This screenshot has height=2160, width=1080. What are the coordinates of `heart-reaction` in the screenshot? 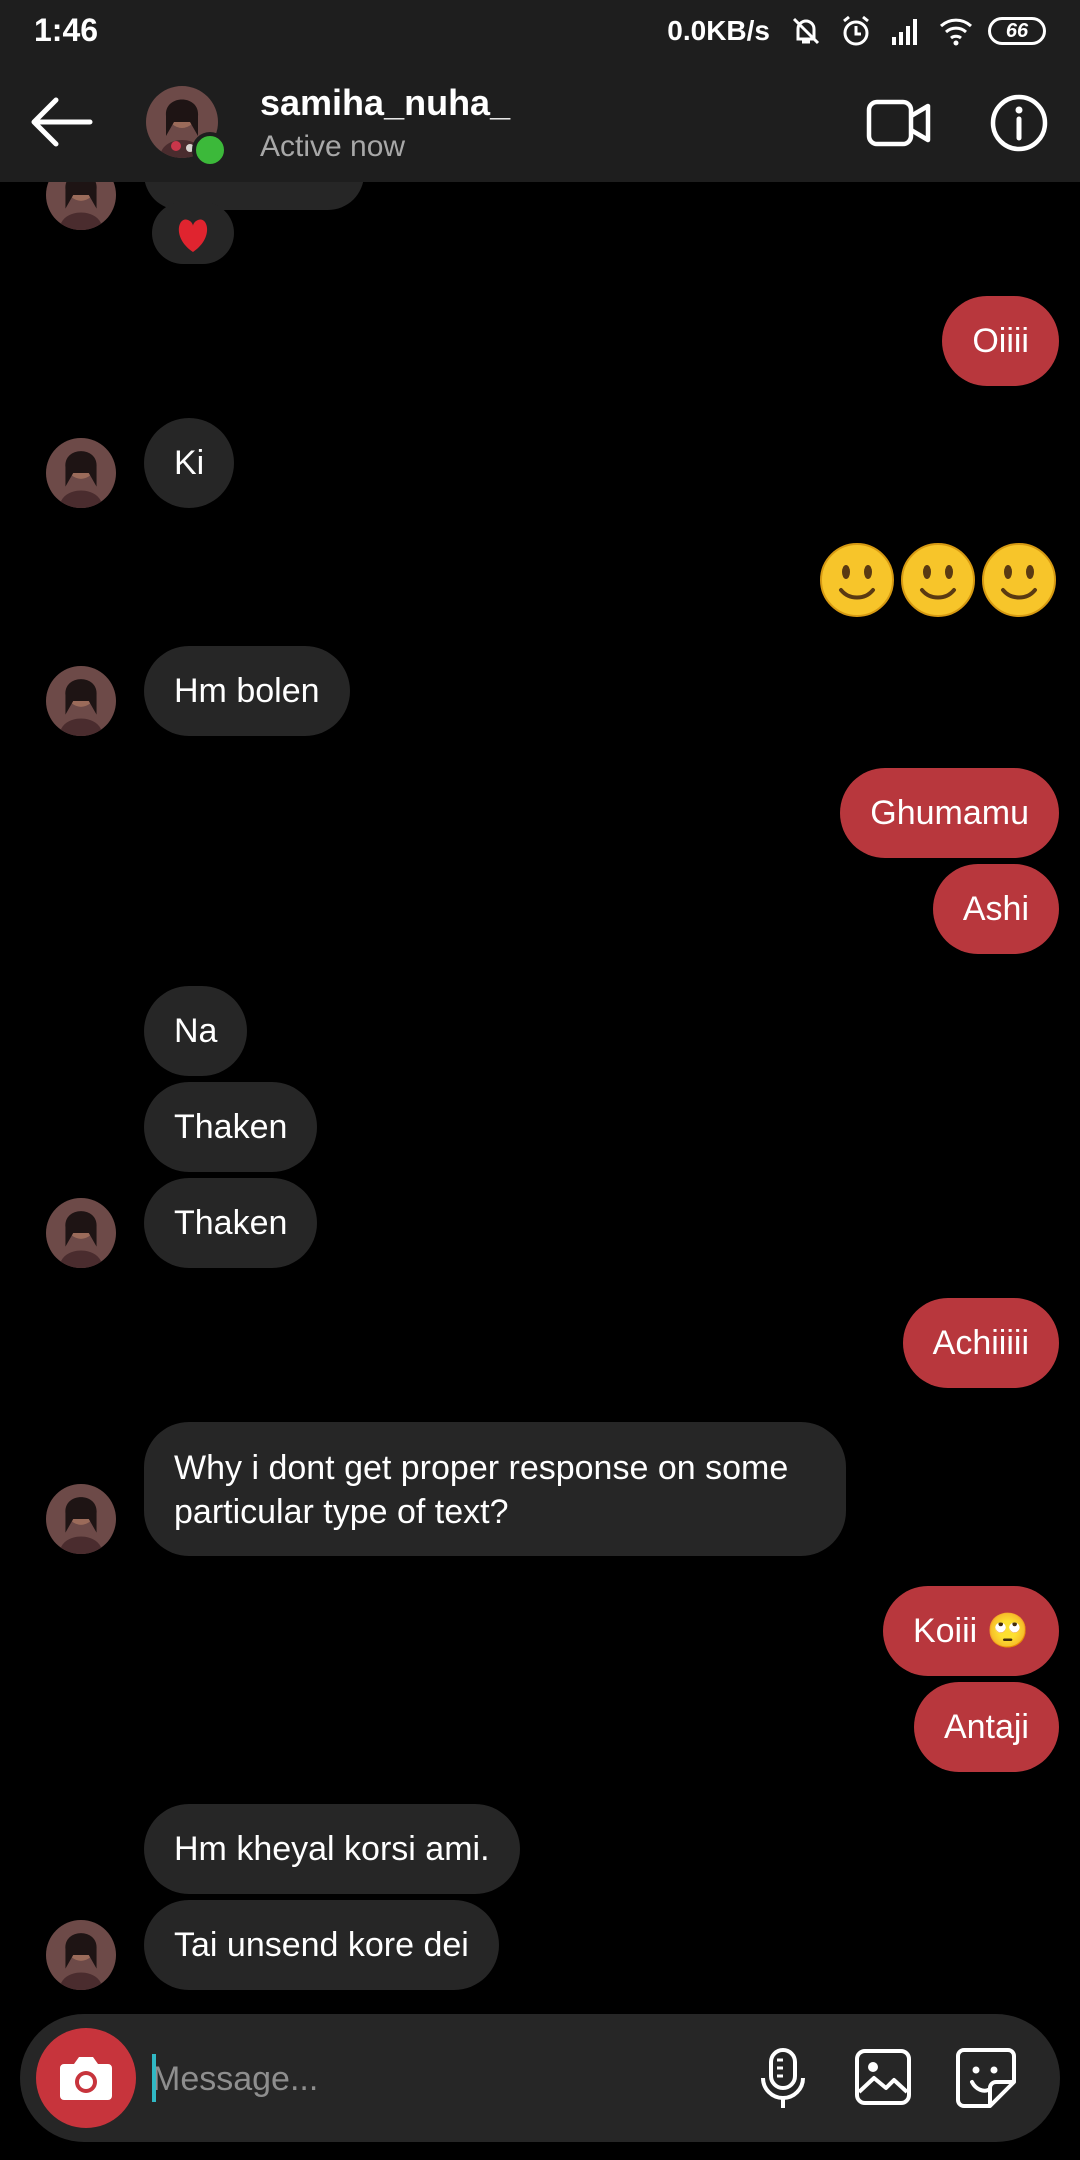 It's located at (193, 233).